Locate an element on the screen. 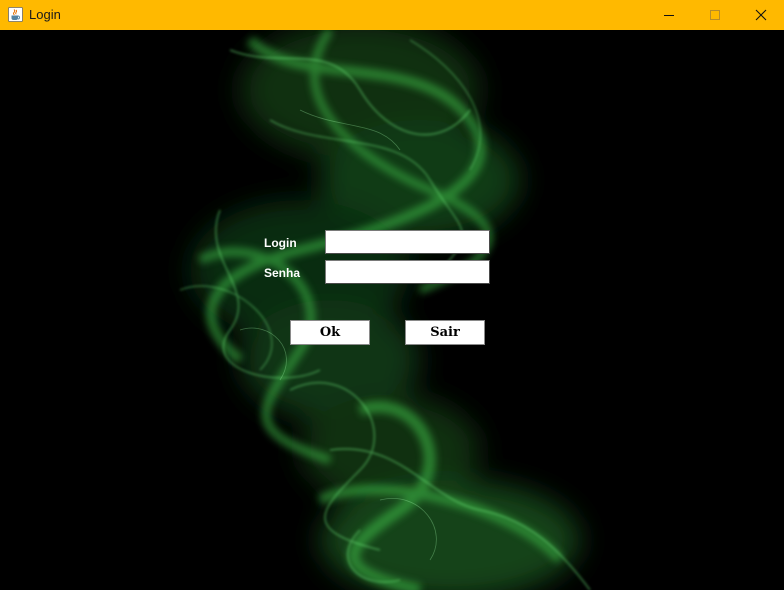  close-icon is located at coordinates (761, 15).